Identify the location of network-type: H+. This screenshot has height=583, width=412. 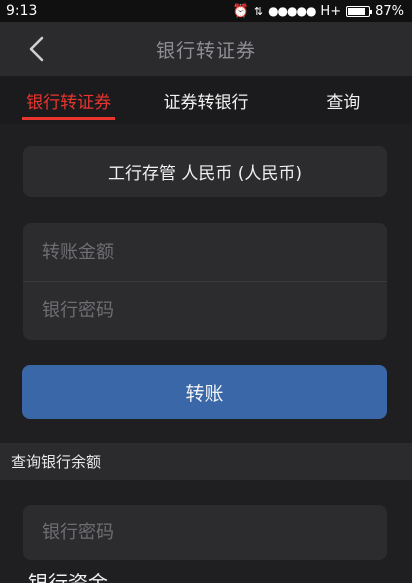
(331, 11).